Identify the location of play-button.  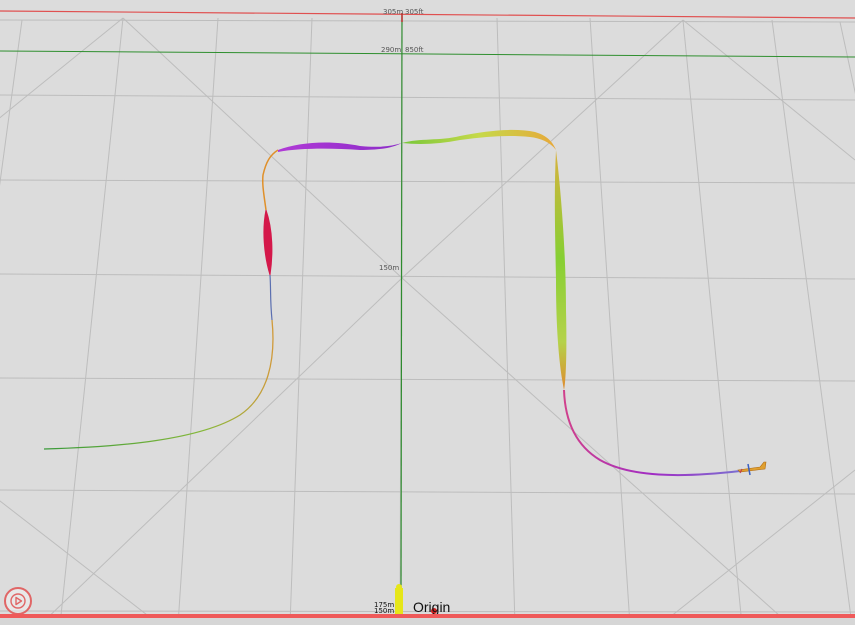
(18, 601).